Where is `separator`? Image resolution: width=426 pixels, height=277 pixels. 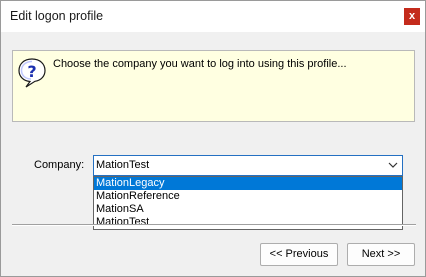
separator is located at coordinates (214, 225).